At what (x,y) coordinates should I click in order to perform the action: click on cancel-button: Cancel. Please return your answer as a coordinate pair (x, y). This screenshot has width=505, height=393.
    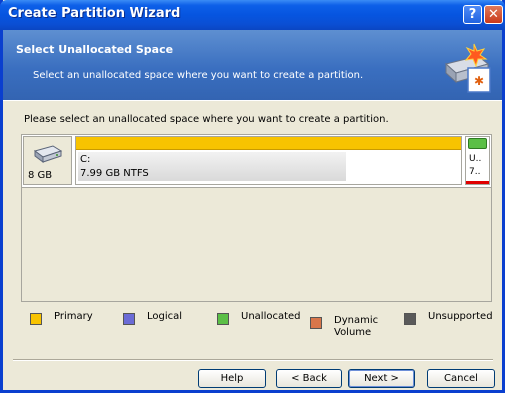
    Looking at the image, I should click on (461, 378).